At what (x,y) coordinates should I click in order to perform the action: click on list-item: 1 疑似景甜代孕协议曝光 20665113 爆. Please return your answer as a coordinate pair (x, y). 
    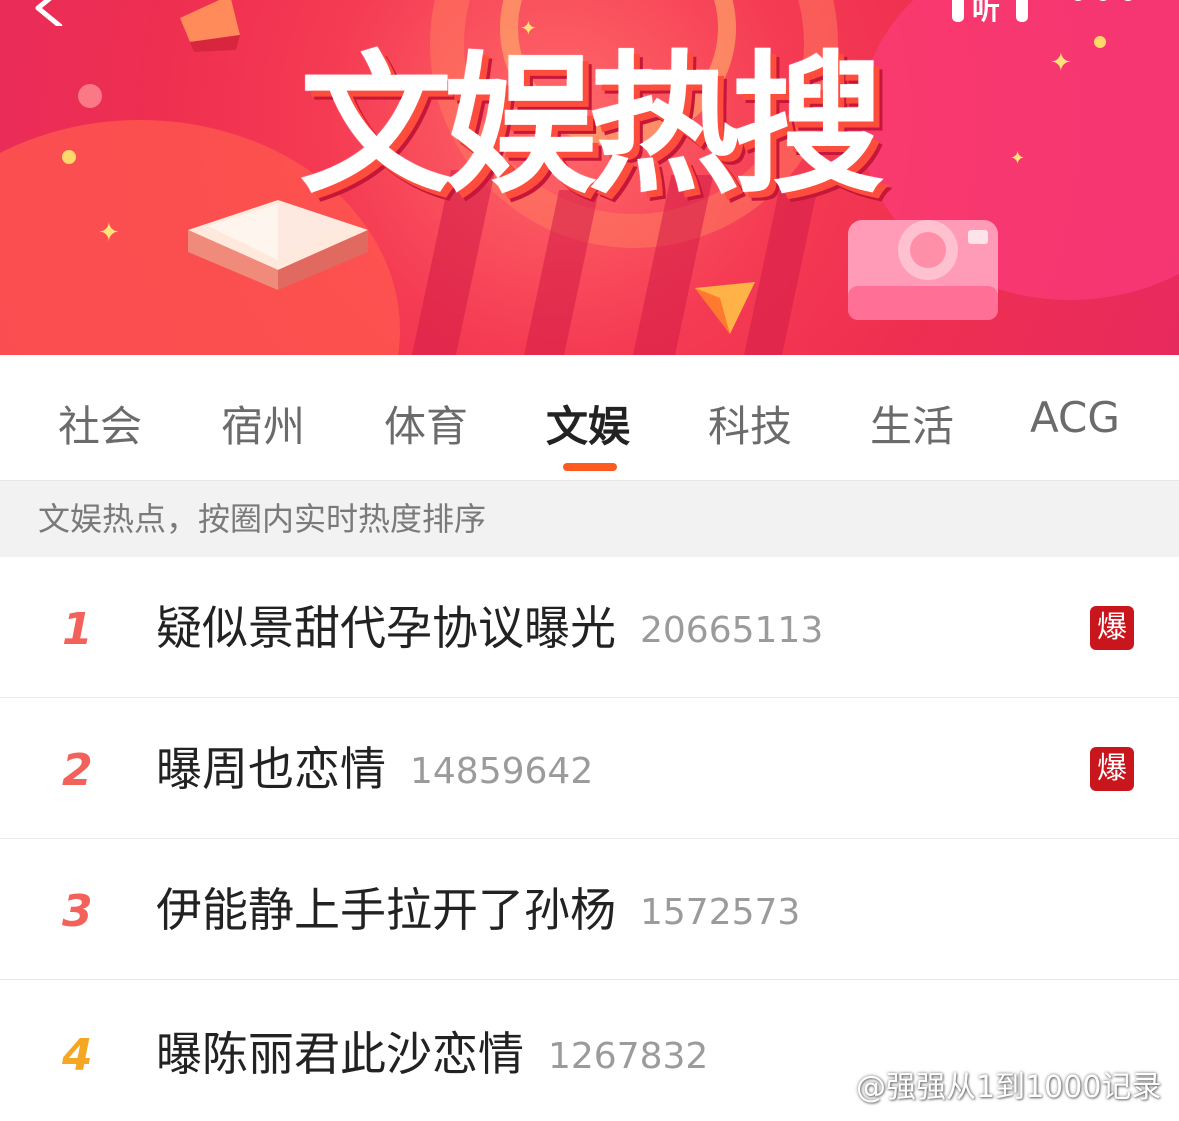
    Looking at the image, I should click on (589, 628).